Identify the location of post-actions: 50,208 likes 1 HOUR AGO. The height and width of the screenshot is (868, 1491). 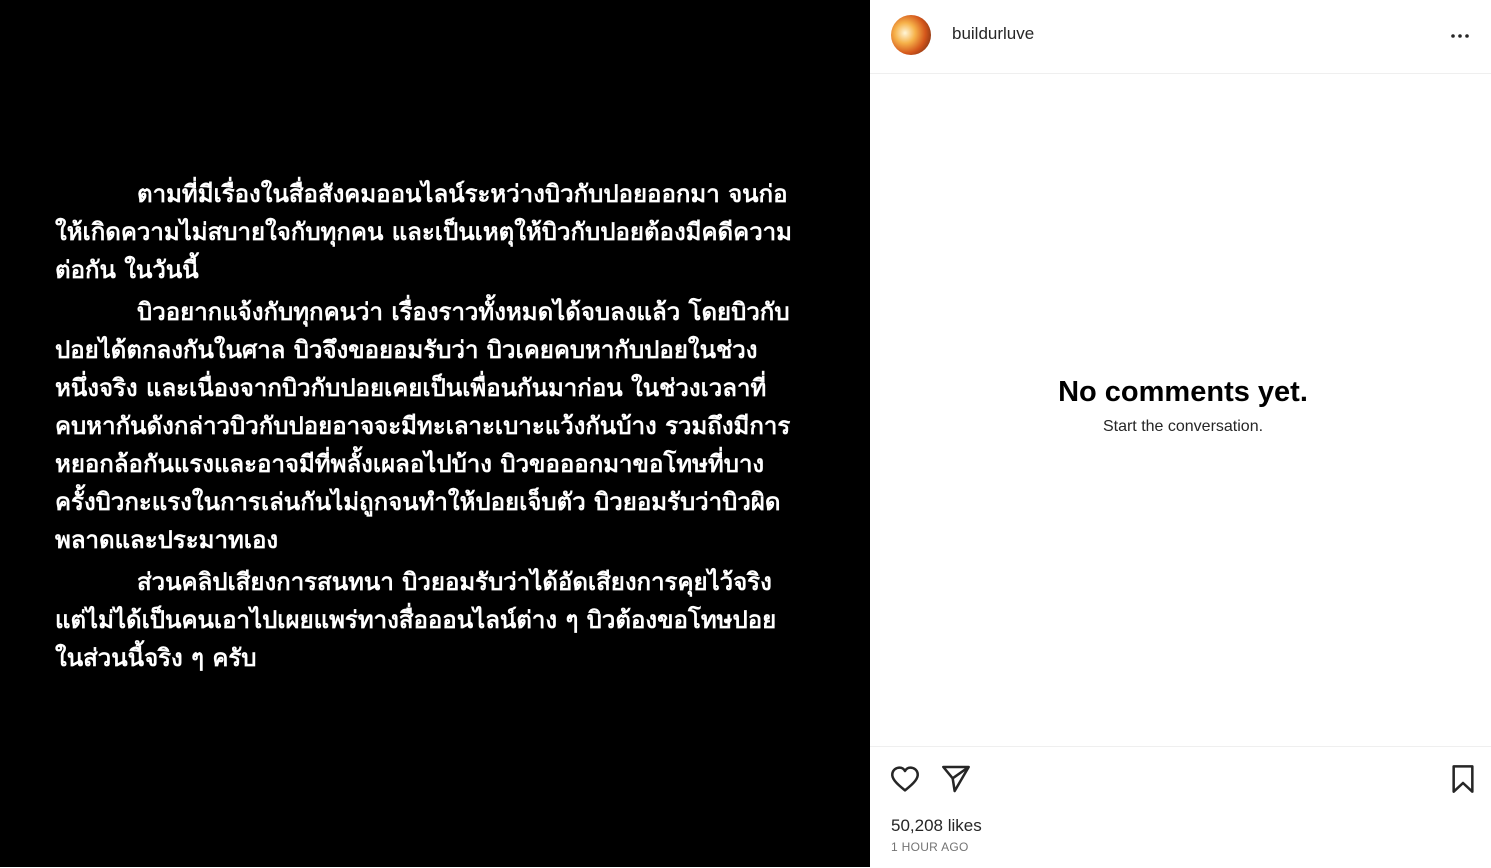
(1180, 807).